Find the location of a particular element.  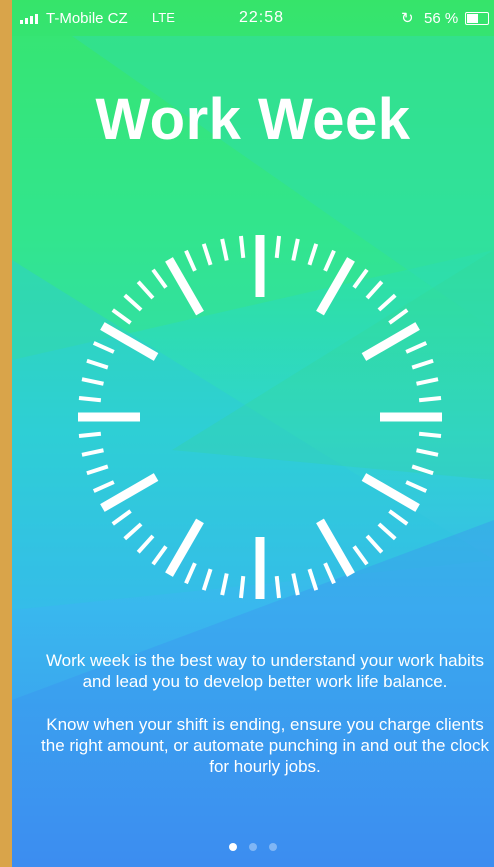

battery-icon is located at coordinates (477, 18).